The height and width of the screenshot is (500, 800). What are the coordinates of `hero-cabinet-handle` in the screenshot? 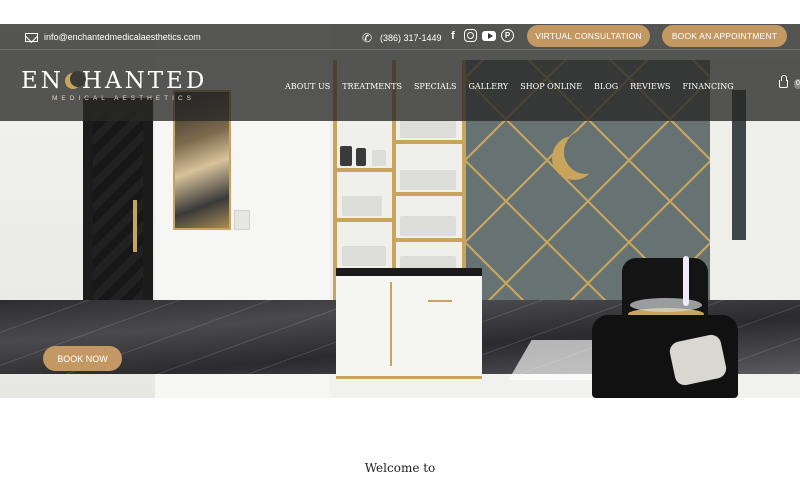 It's located at (440, 301).